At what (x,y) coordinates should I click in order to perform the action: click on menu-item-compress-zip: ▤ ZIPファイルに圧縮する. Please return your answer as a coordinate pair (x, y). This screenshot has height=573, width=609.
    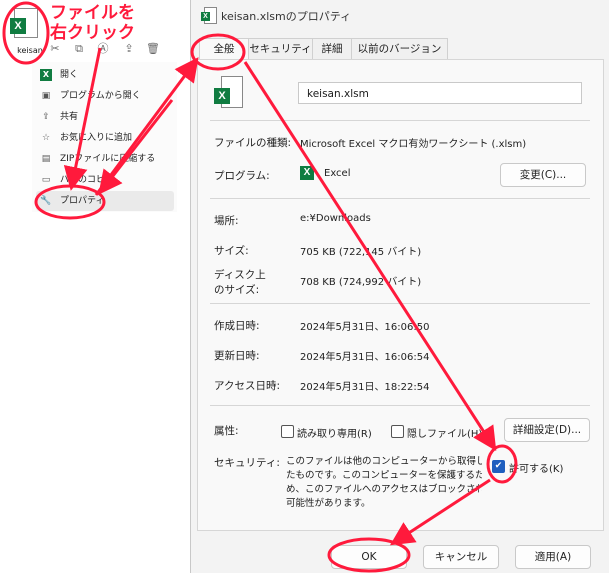
    Looking at the image, I should click on (105, 159).